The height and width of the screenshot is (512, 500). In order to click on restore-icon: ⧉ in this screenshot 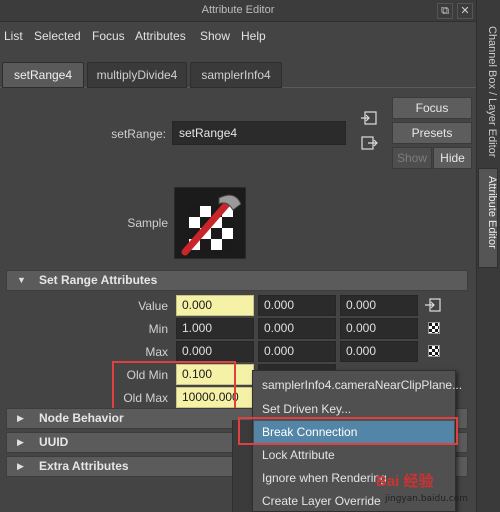, I will do `click(445, 11)`.